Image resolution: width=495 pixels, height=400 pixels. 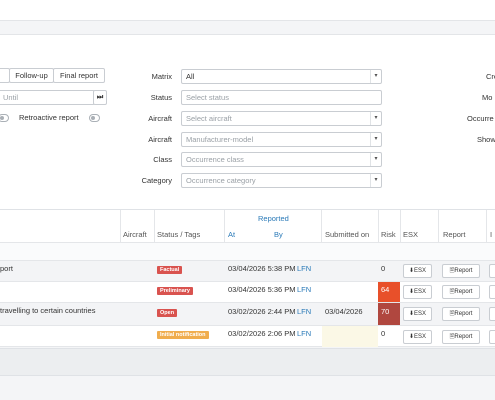 What do you see at coordinates (454, 234) in the screenshot?
I see `col-report: Report` at bounding box center [454, 234].